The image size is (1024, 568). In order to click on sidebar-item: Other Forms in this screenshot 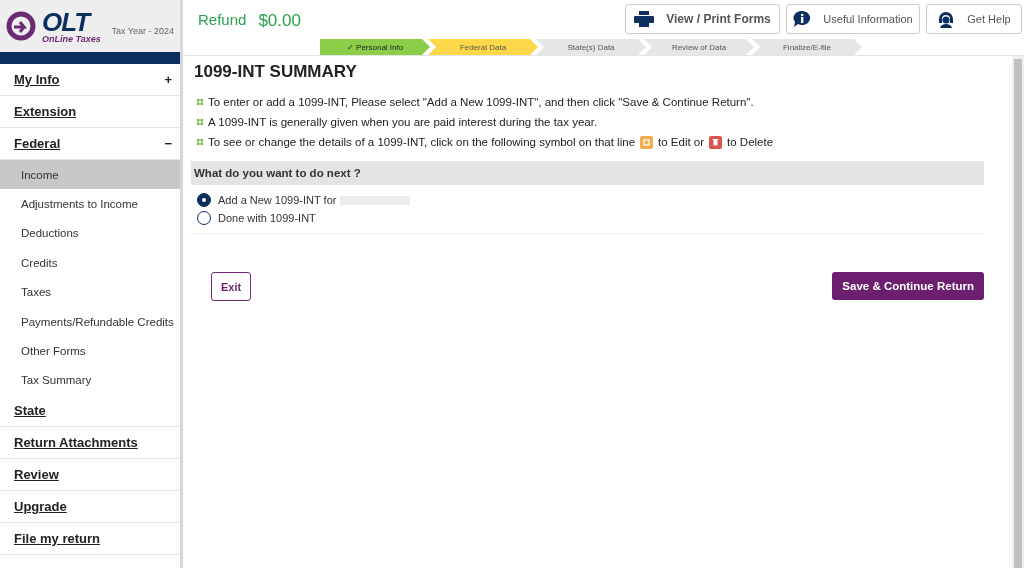, I will do `click(90, 351)`.